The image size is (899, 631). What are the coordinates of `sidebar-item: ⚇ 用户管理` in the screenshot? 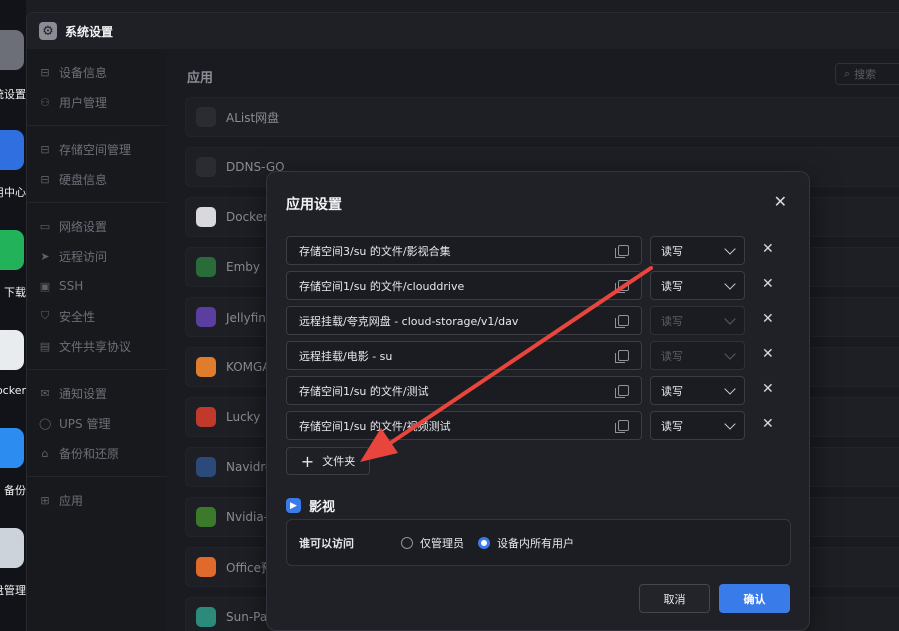 It's located at (97, 102).